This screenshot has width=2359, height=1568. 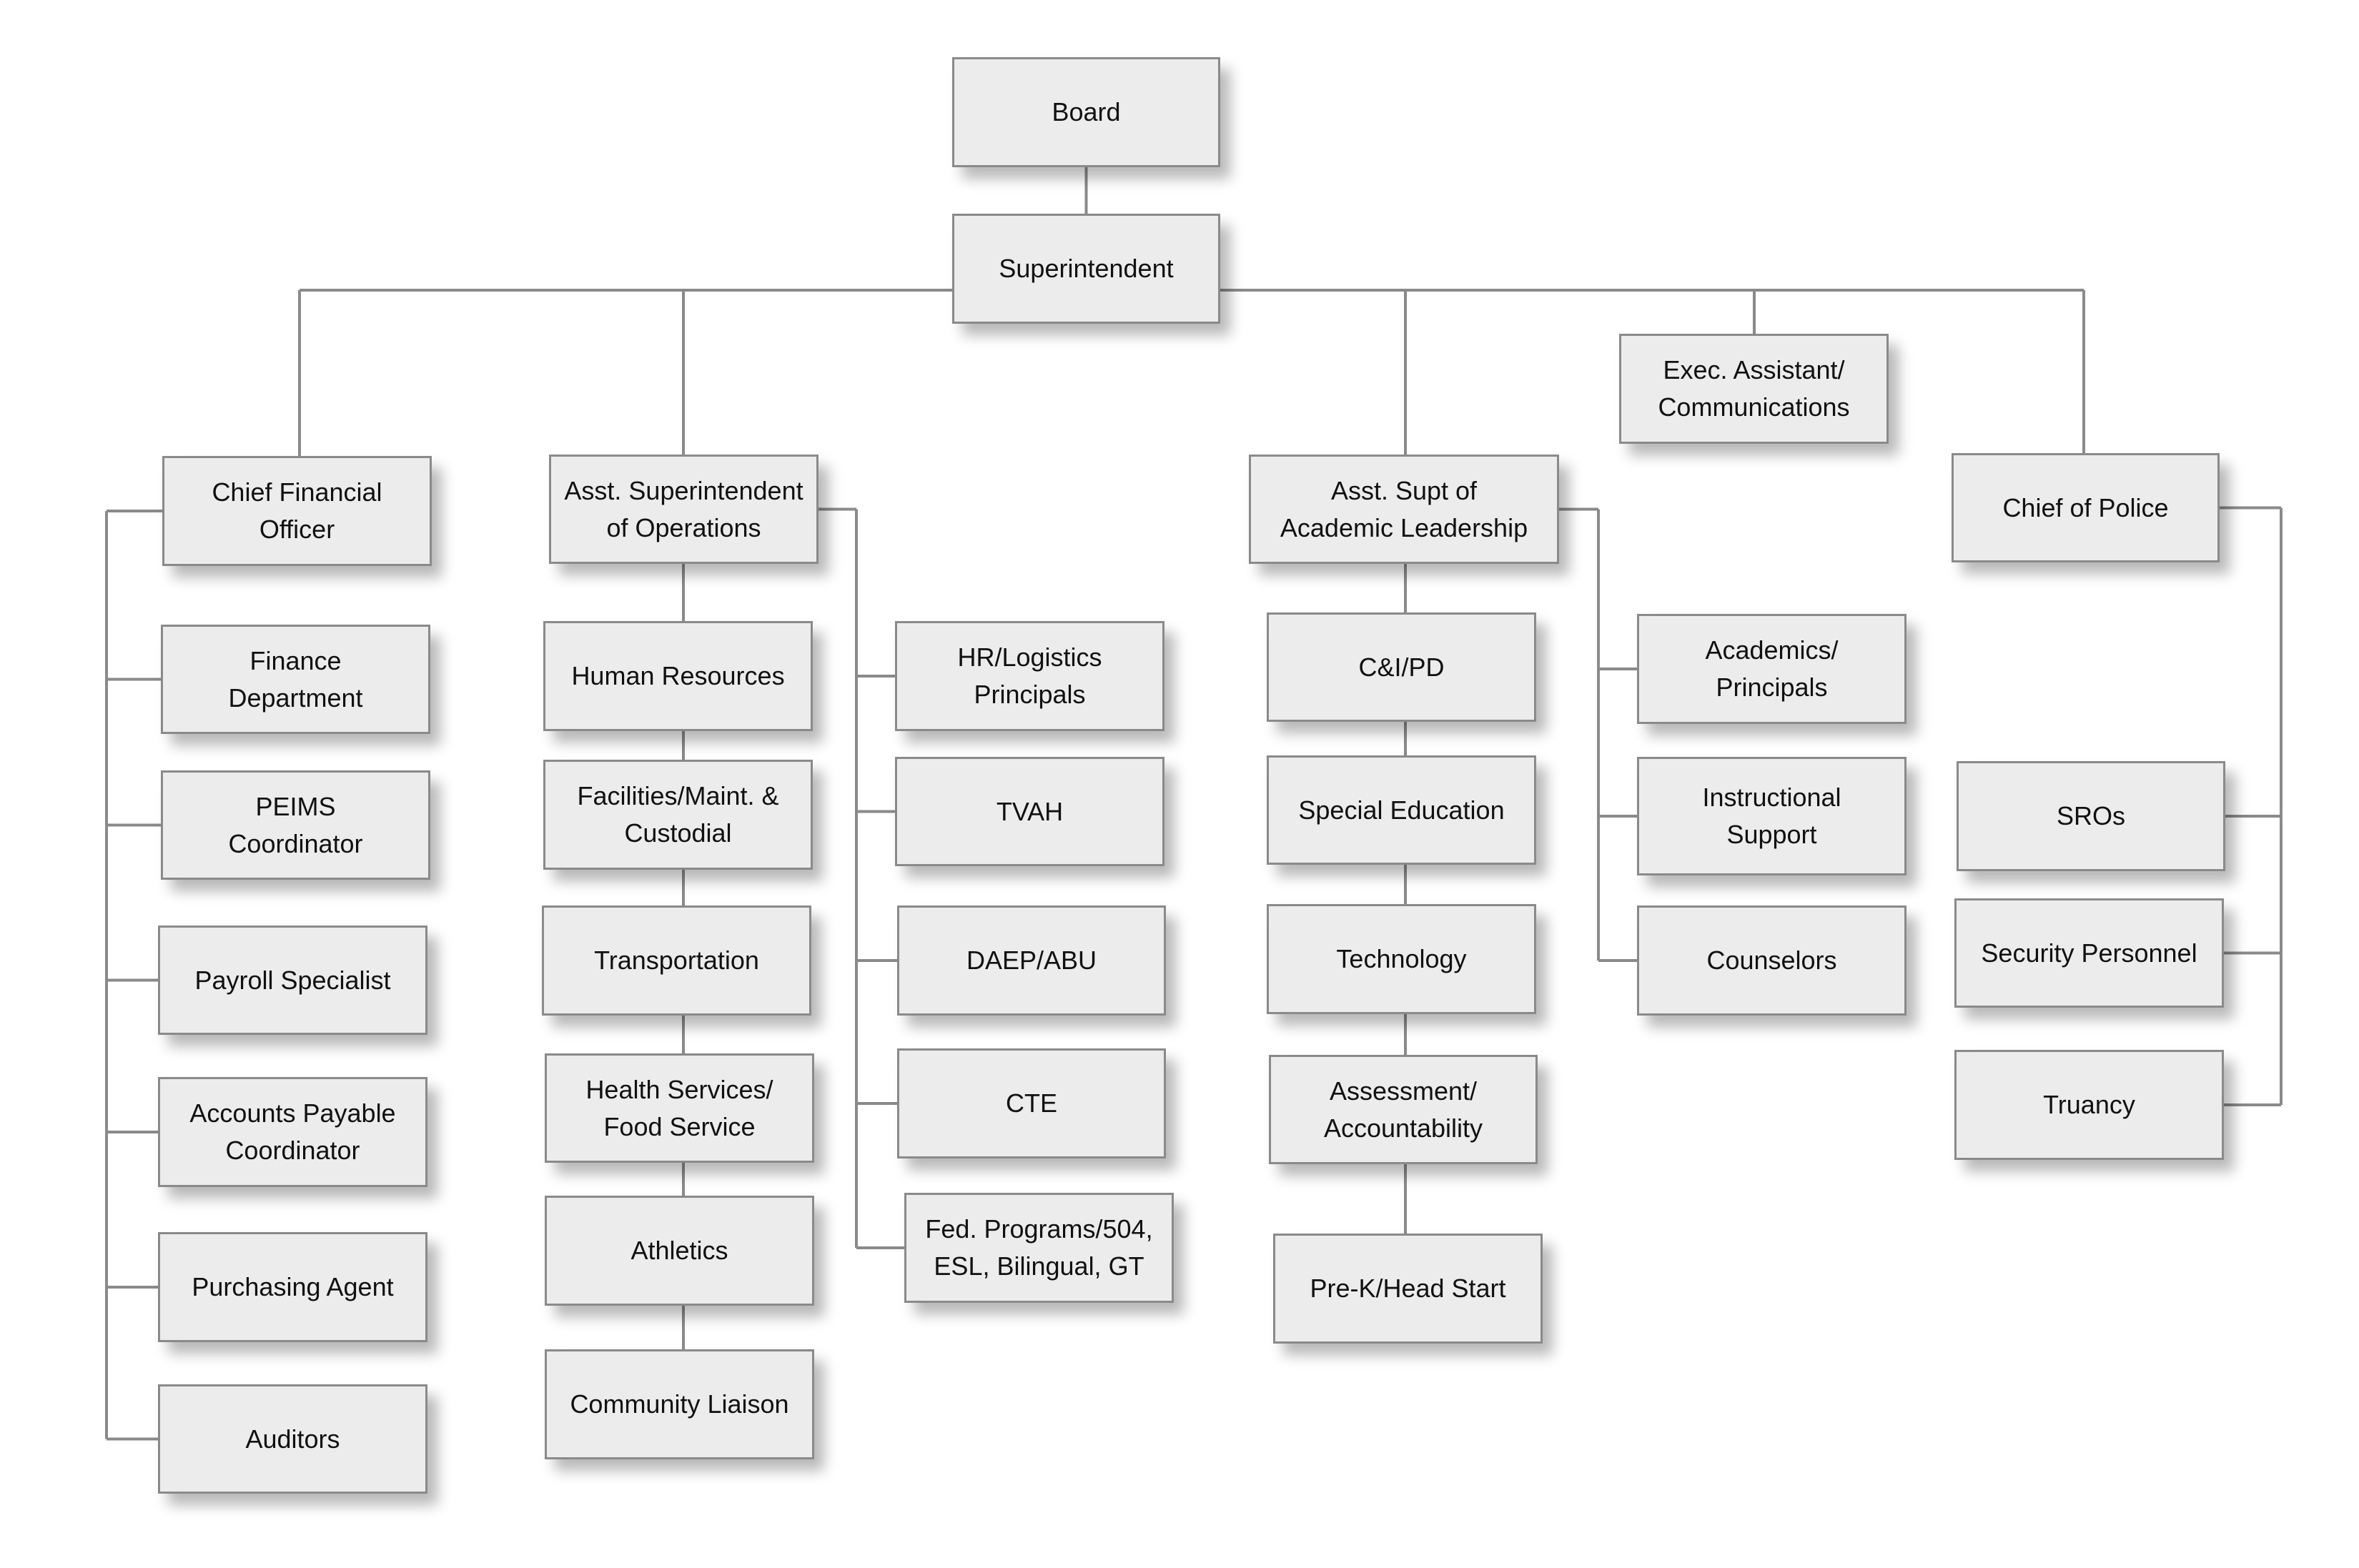 I want to click on org-node-label: Accounts Payable Coordinator, so click(x=292, y=1131).